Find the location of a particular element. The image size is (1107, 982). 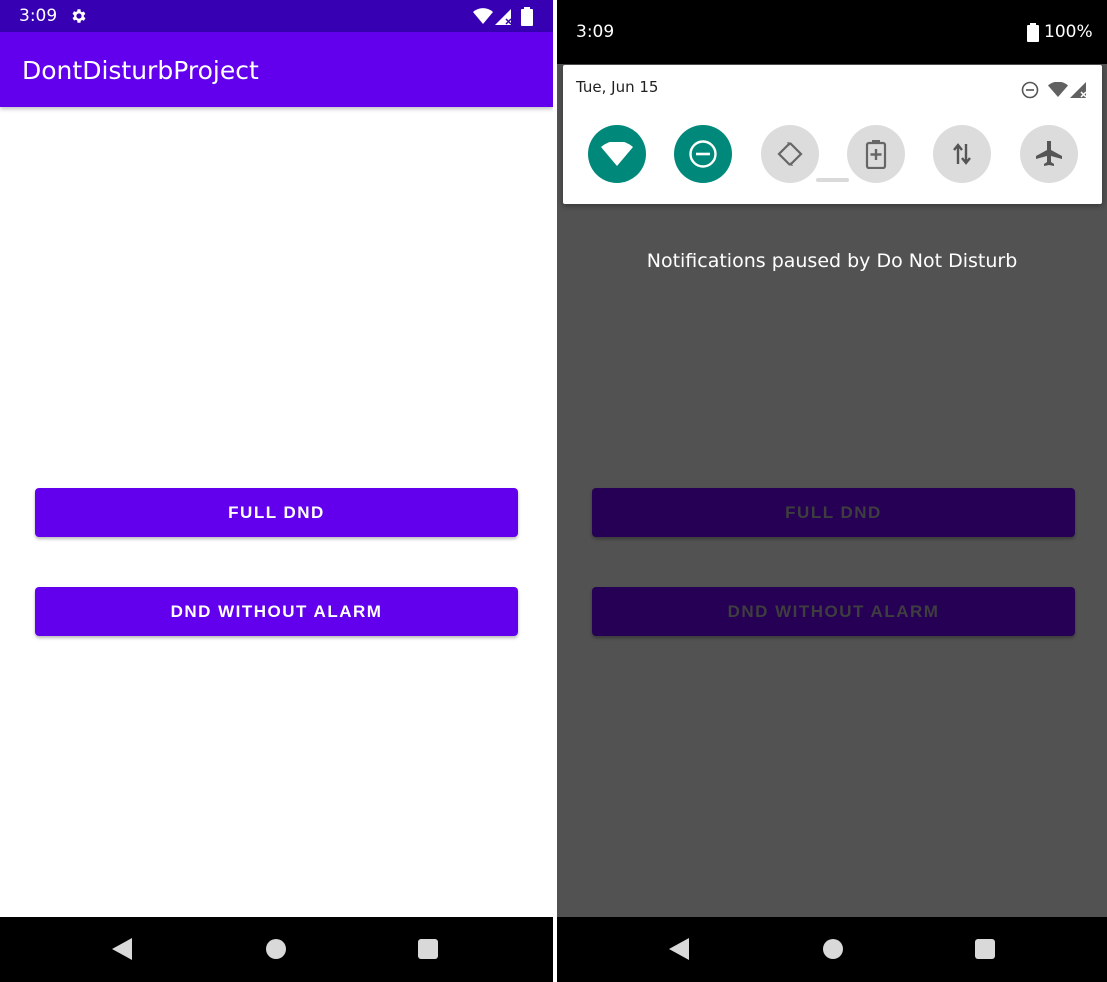

settings-gear-icon is located at coordinates (79, 16).